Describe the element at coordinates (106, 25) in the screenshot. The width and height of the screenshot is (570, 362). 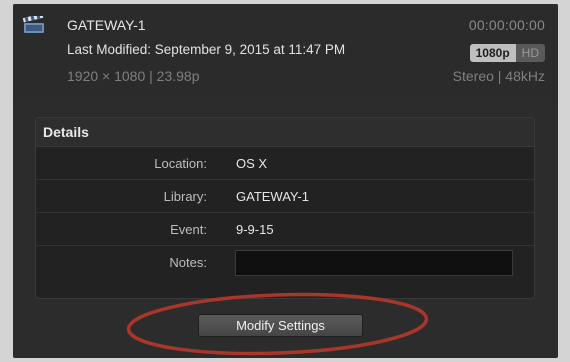
I see `clip-name: GATEWAY-1` at that location.